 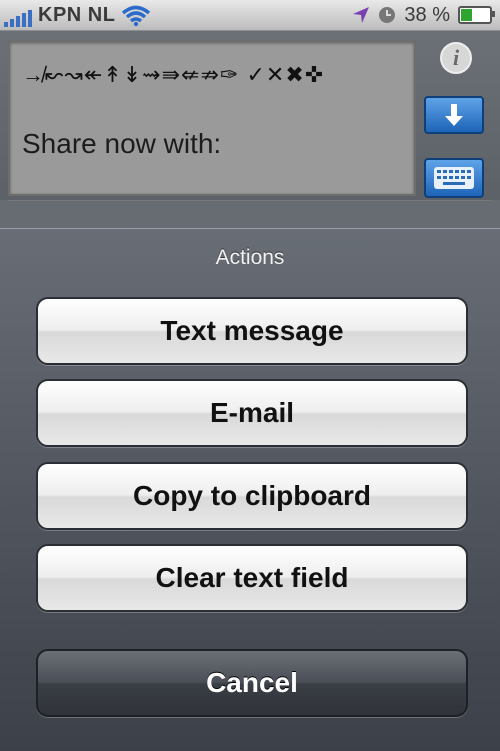 What do you see at coordinates (122, 143) in the screenshot?
I see `composed-text: Share now with:` at bounding box center [122, 143].